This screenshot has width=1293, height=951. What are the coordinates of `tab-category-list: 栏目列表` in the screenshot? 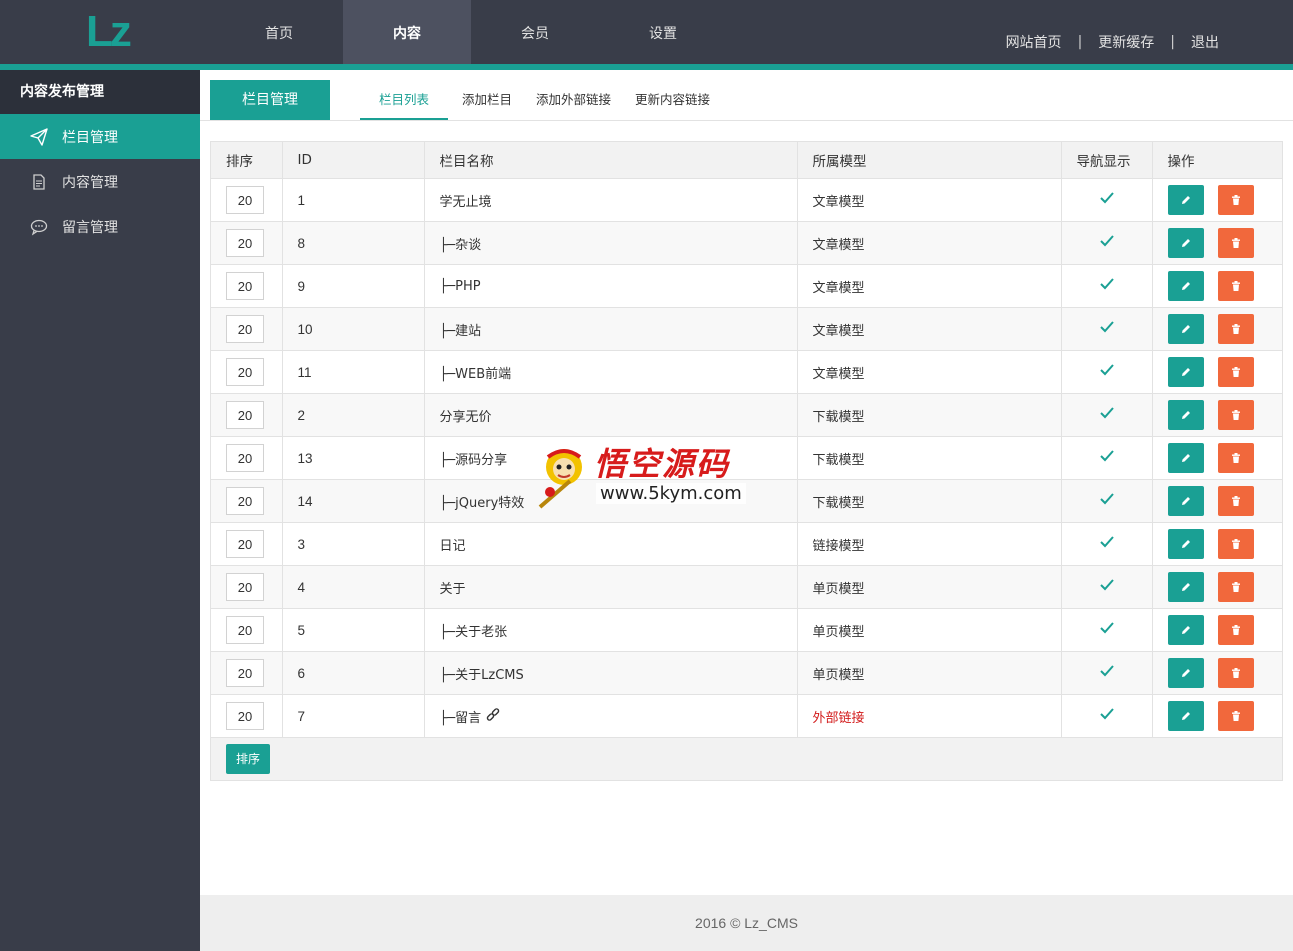 It's located at (404, 100).